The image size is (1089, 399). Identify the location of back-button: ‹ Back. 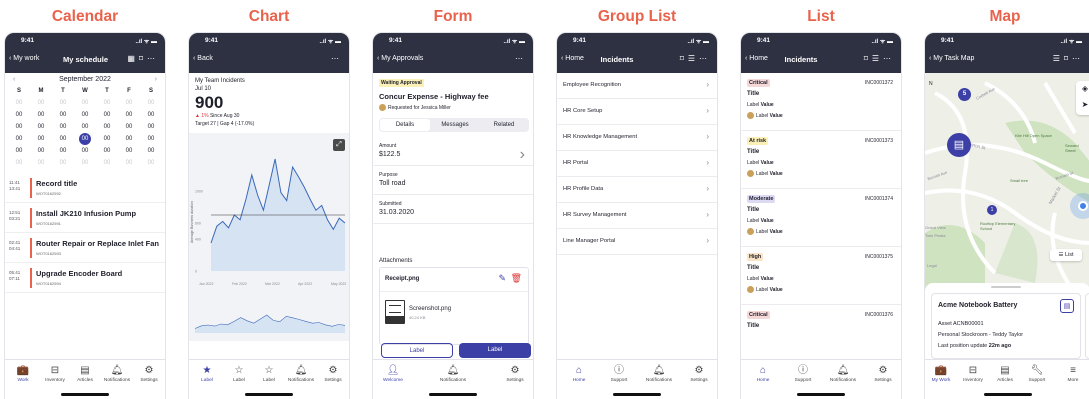
(203, 58).